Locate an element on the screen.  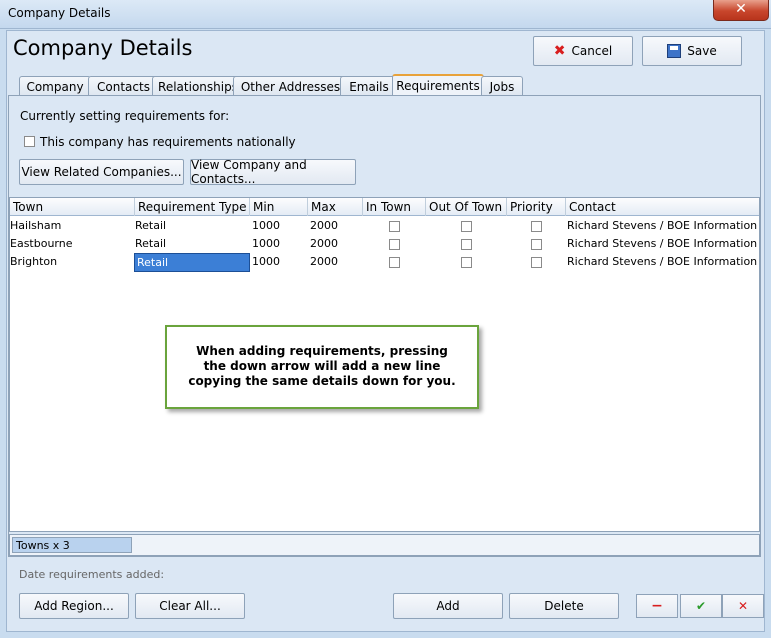
save-button: Save is located at coordinates (692, 51).